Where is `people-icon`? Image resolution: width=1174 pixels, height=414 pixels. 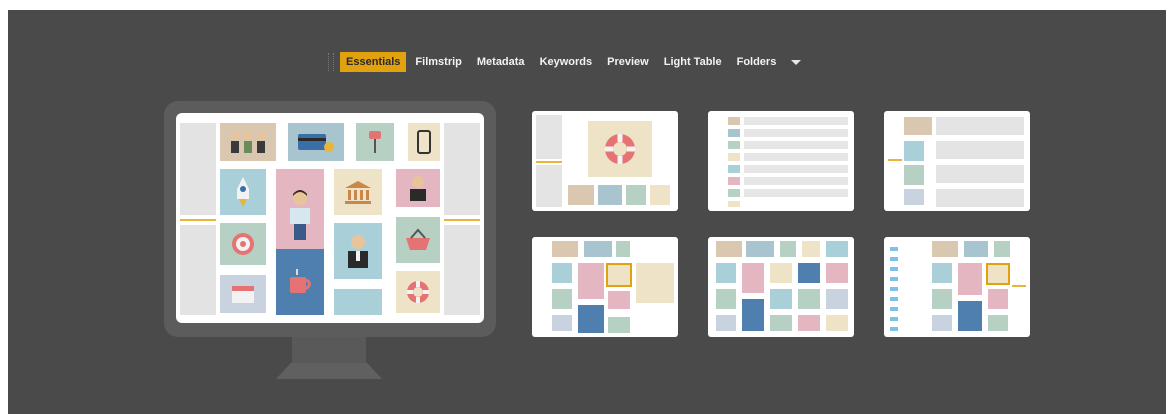 people-icon is located at coordinates (248, 142).